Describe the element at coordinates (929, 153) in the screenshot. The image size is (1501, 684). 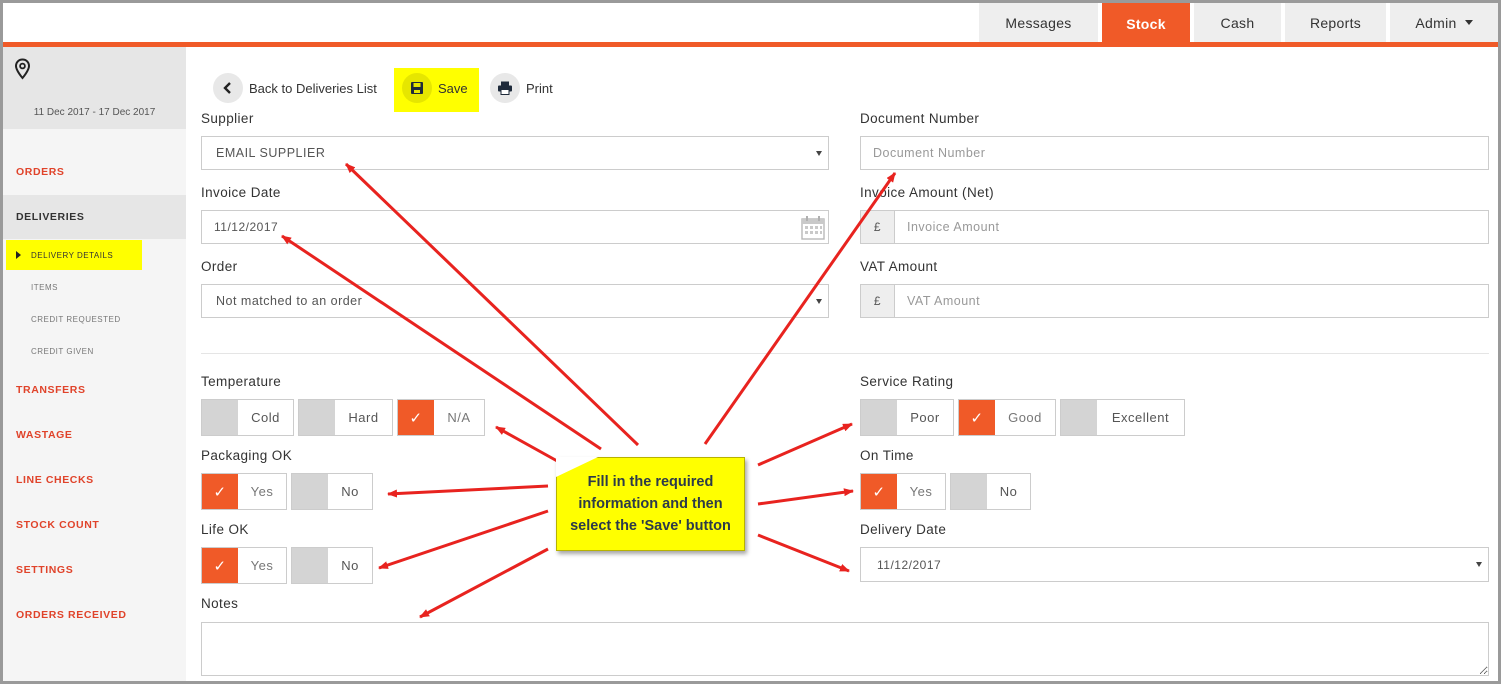
I see `document-number-placeholder: Document Number` at that location.